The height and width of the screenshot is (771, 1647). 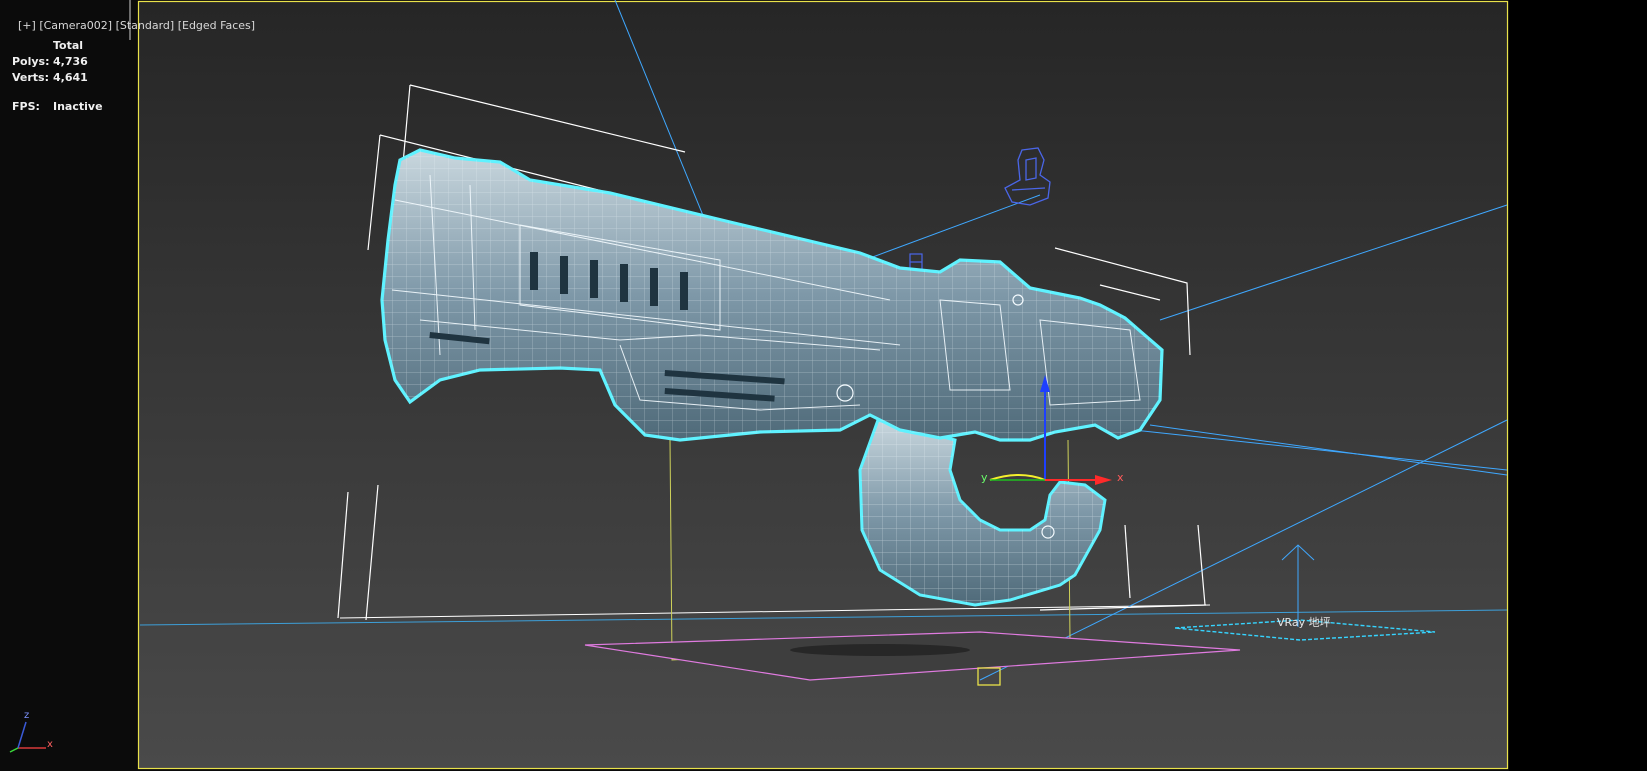 What do you see at coordinates (1578, 385) in the screenshot?
I see `right-blank-area` at bounding box center [1578, 385].